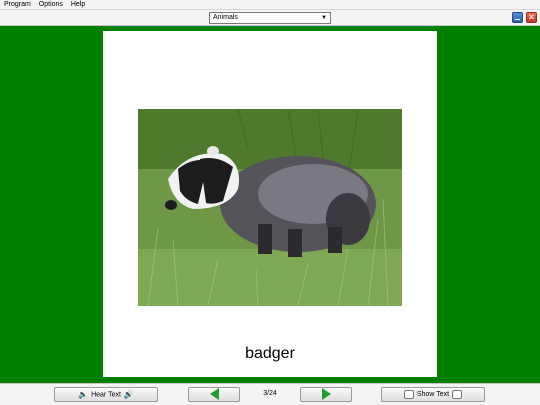  I want to click on speaker-icon: 🔊, so click(128, 394).